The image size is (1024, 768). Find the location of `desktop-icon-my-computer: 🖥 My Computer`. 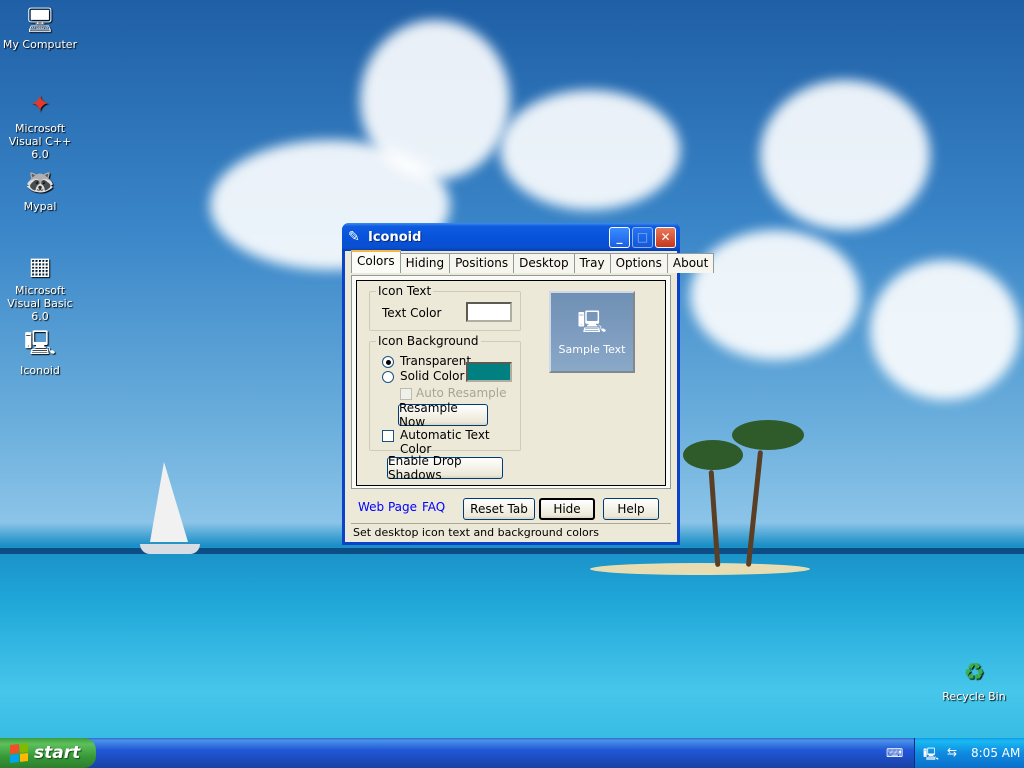

desktop-icon-my-computer: 🖥 My Computer is located at coordinates (40, 27).